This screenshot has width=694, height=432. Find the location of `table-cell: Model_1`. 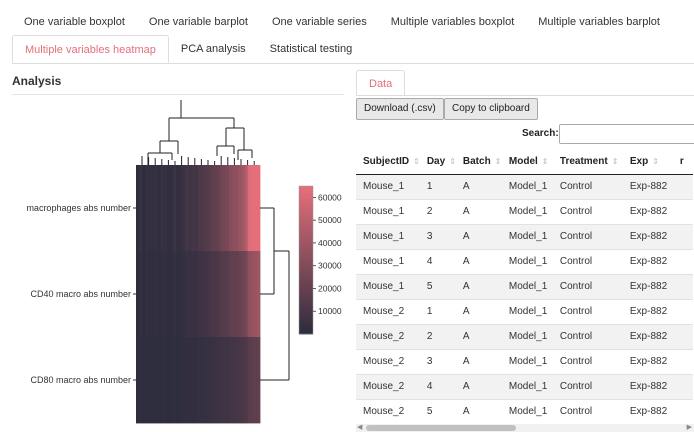

table-cell: Model_1 is located at coordinates (527, 336).